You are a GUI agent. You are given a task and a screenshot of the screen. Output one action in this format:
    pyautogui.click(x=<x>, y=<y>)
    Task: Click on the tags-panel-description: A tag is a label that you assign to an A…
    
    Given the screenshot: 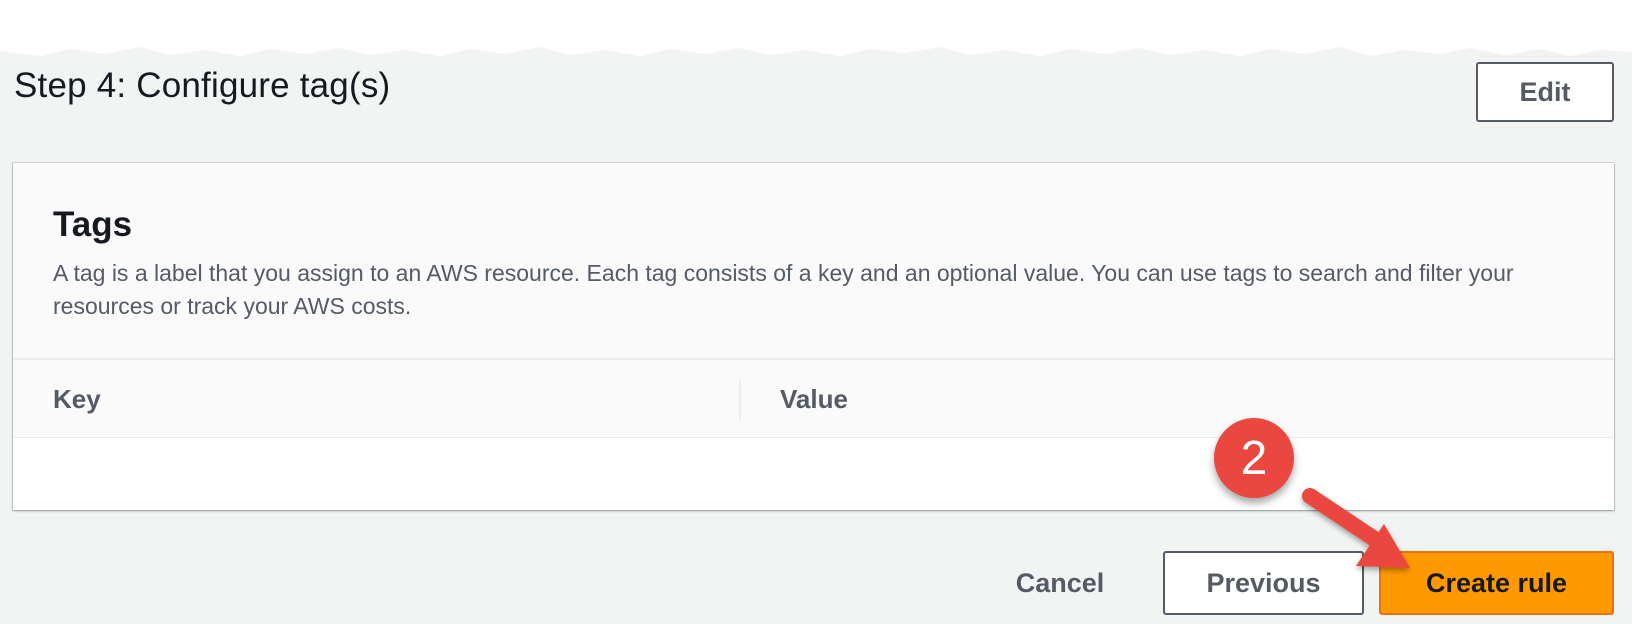 What is the action you would take?
    pyautogui.click(x=783, y=289)
    